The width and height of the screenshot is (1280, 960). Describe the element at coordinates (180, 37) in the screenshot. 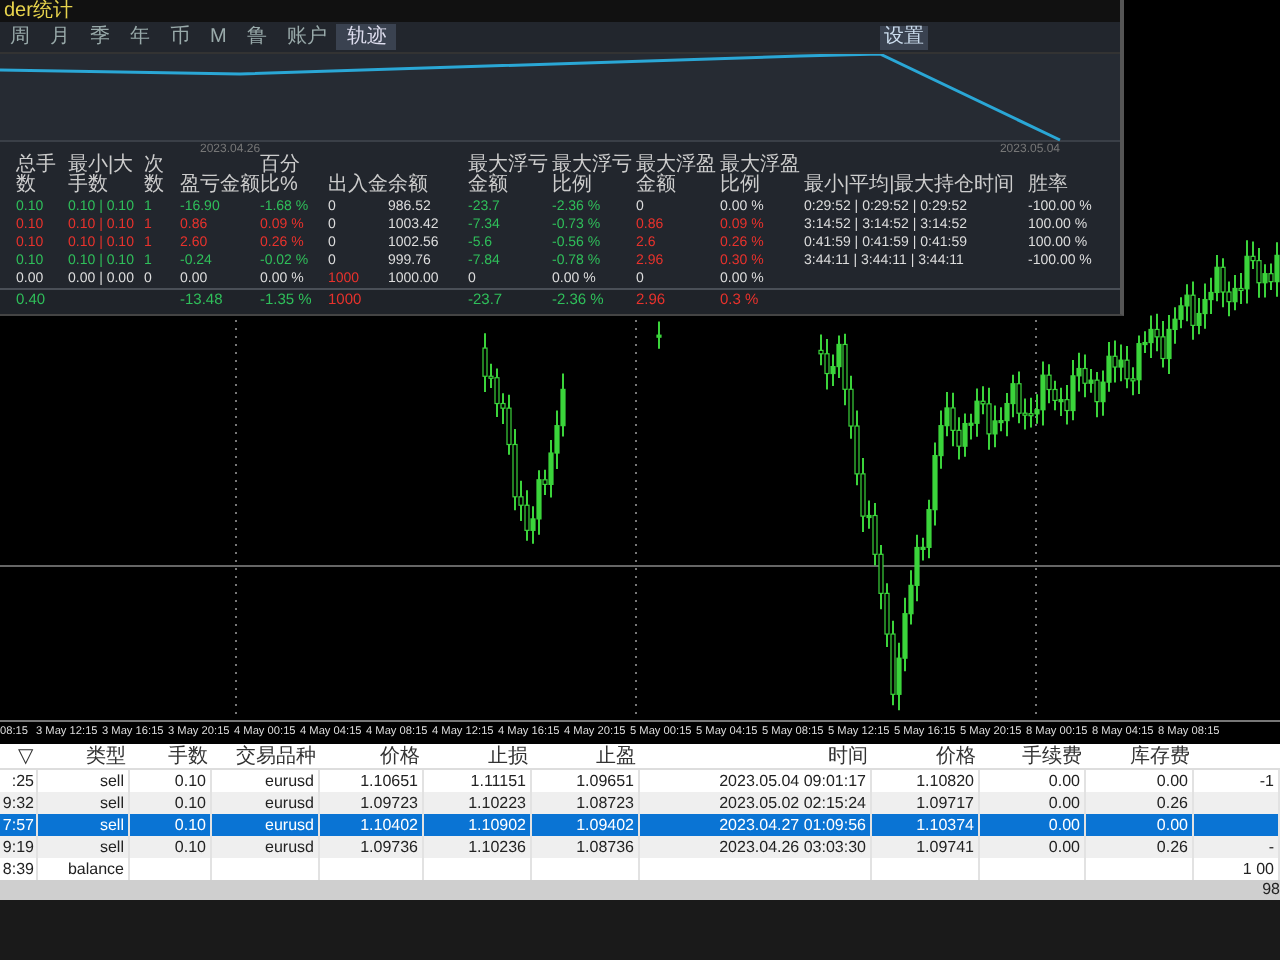

I see `tab: 币` at that location.